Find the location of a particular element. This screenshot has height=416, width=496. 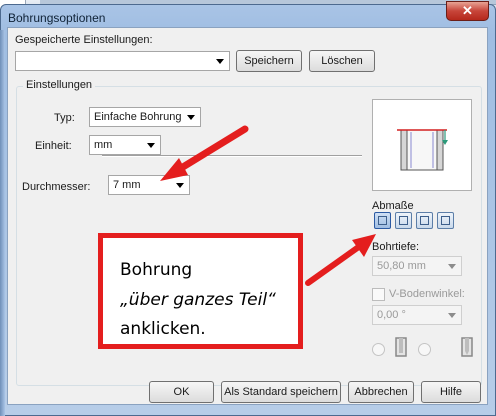

delete-button: Löschen is located at coordinates (342, 61).